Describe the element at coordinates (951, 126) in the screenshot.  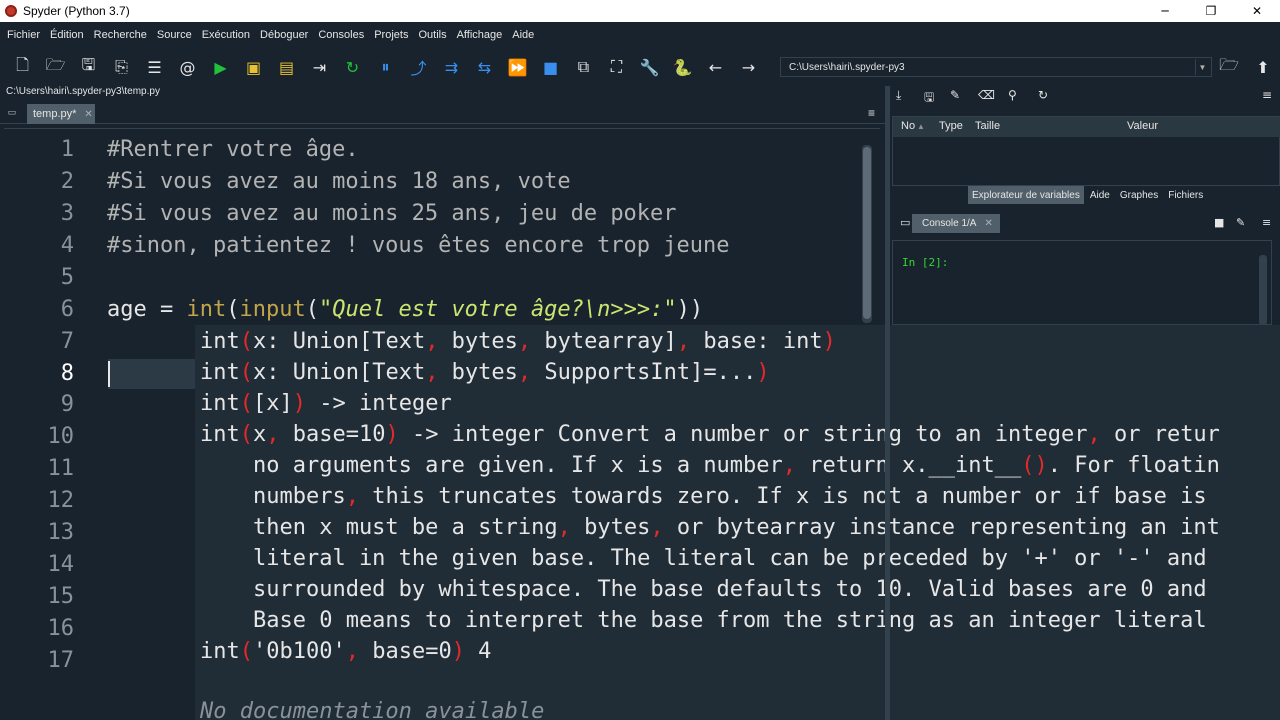
I see `column-type: Type` at that location.